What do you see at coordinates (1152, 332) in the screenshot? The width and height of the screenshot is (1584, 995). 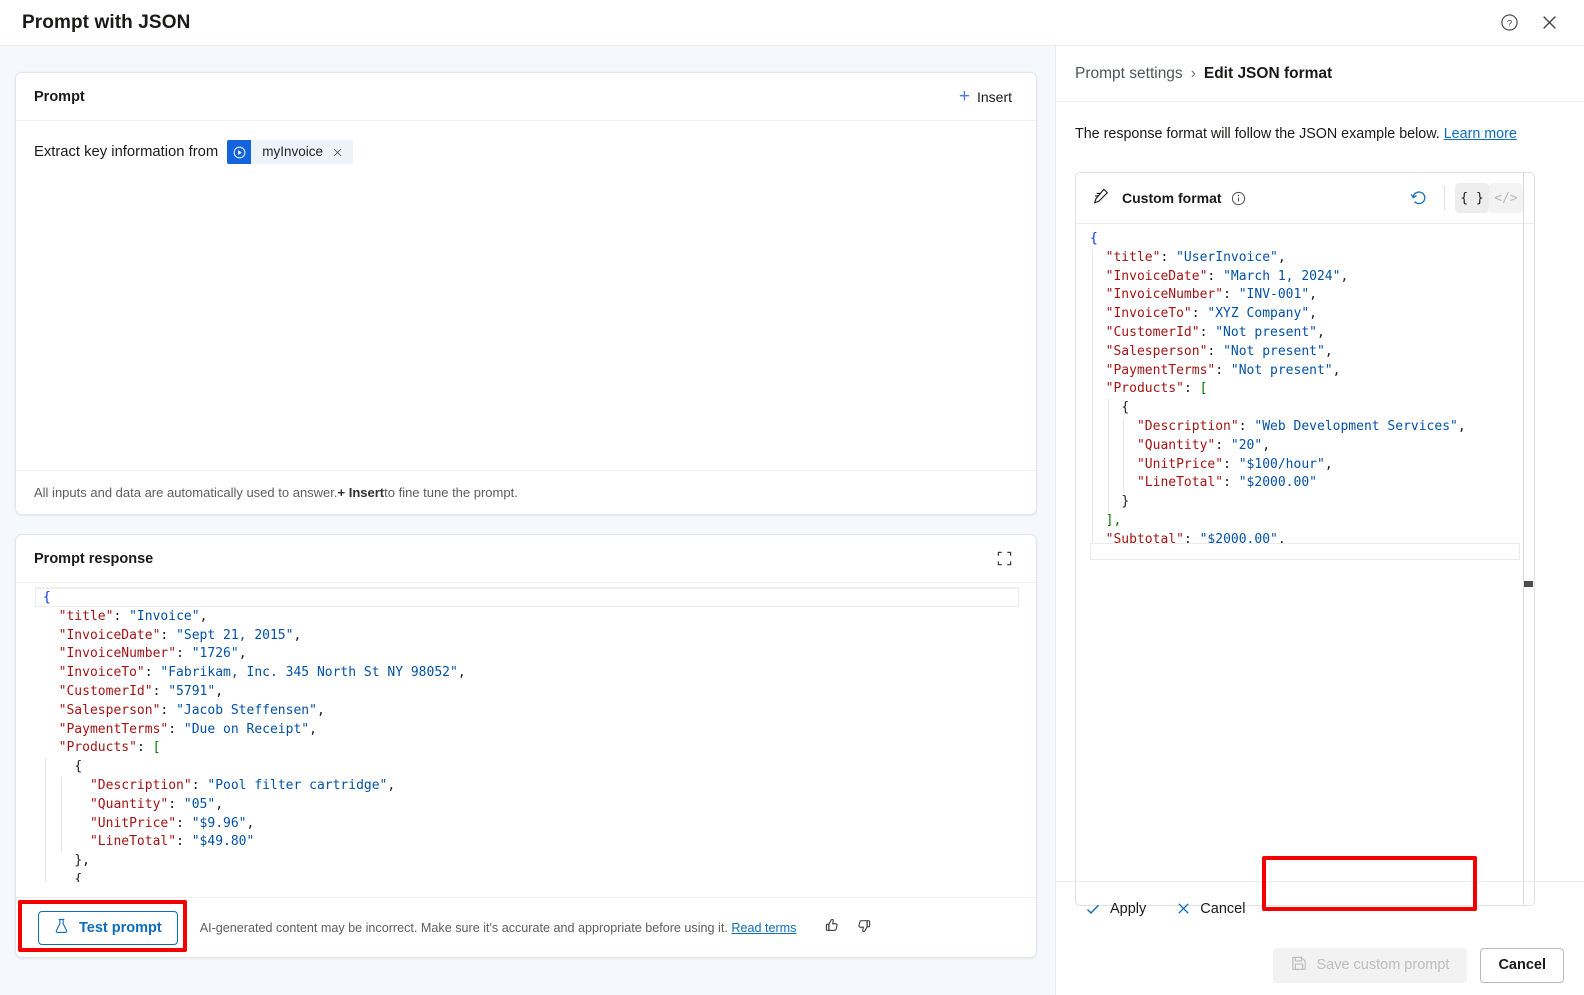 I see `code-token: "CustomerId"` at bounding box center [1152, 332].